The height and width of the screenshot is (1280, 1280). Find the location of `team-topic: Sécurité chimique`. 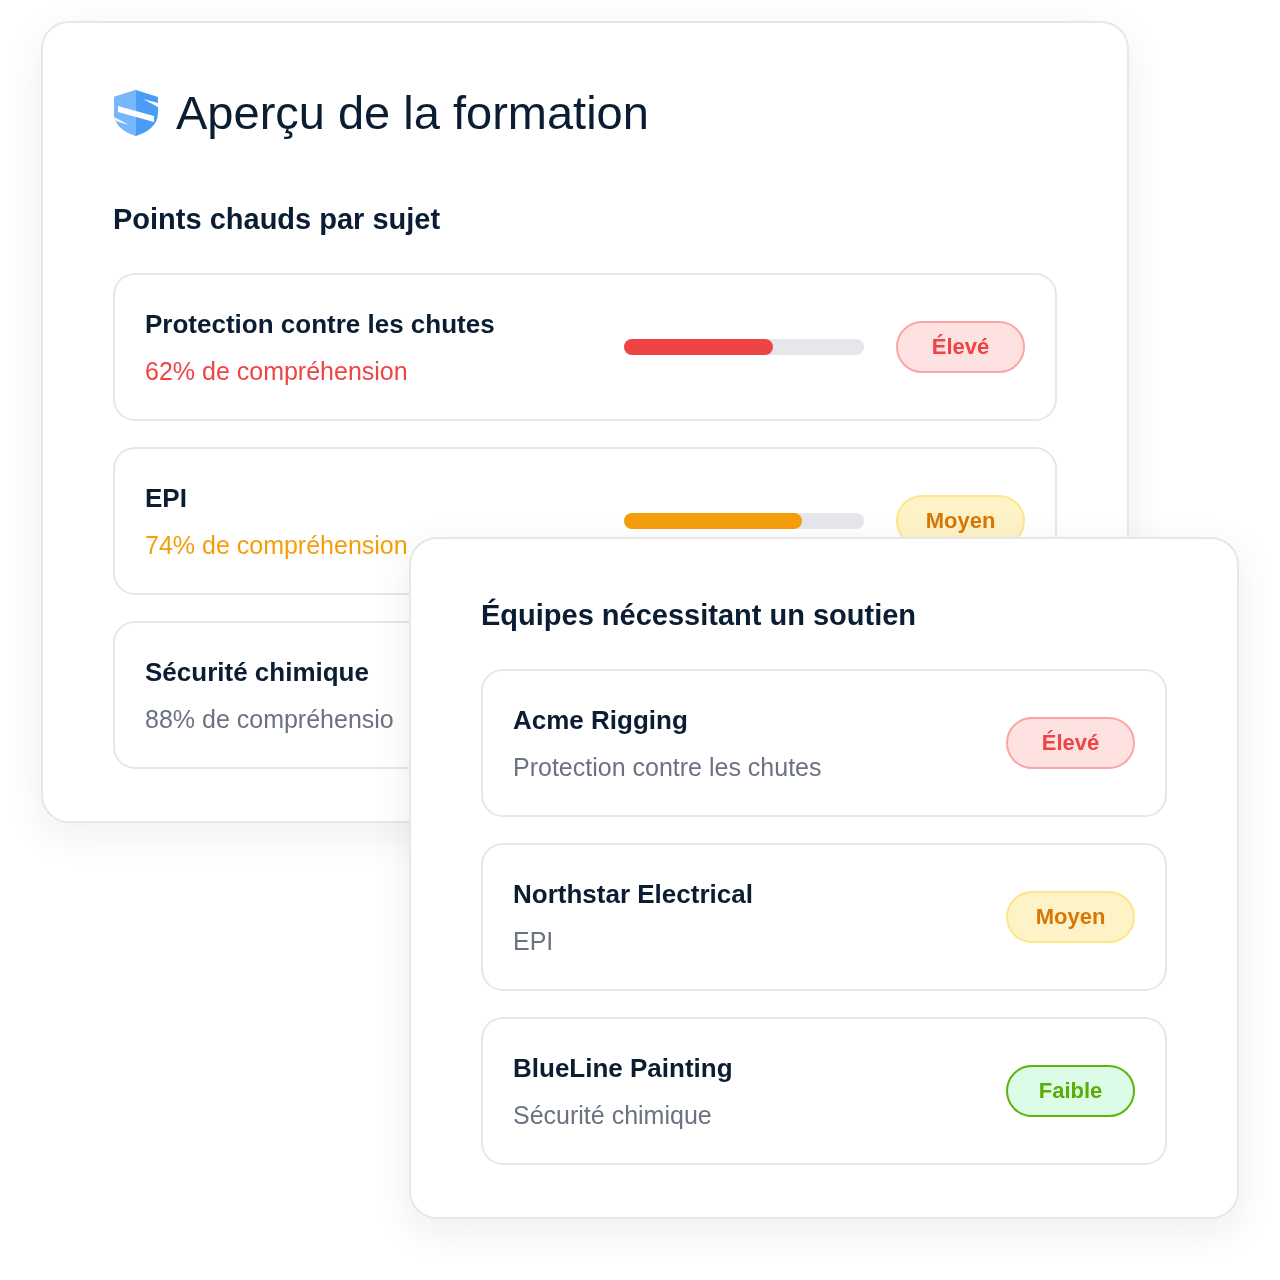

team-topic: Sécurité chimique is located at coordinates (612, 1115).